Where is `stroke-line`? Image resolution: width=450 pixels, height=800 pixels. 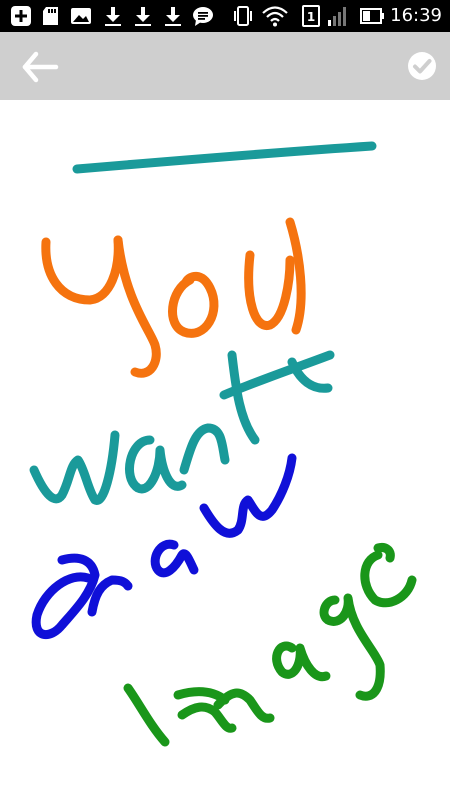 stroke-line is located at coordinates (224, 157).